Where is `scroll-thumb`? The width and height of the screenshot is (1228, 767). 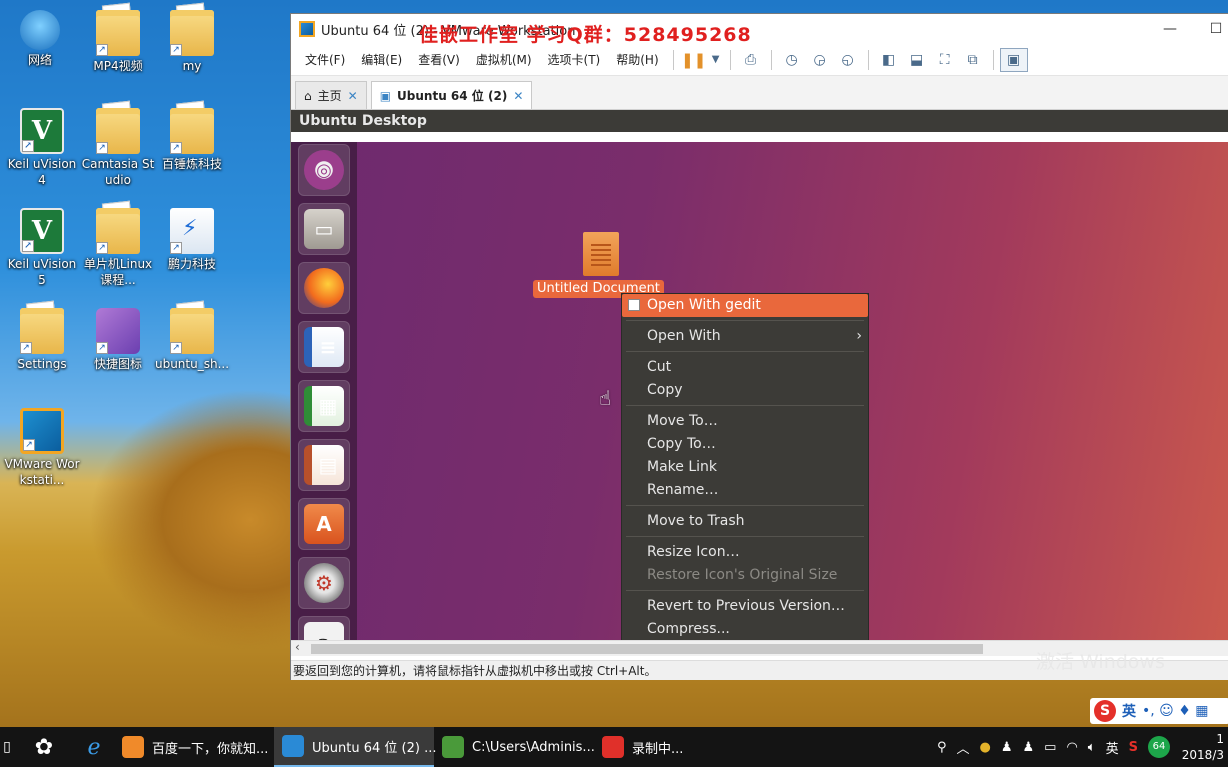
scroll-thumb is located at coordinates (647, 649).